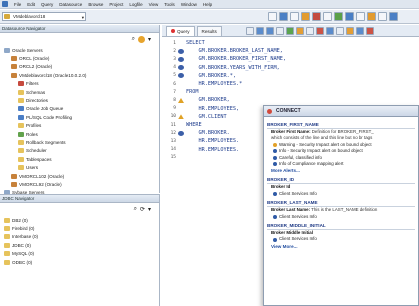  I want to click on save-button, so click(283, 16).